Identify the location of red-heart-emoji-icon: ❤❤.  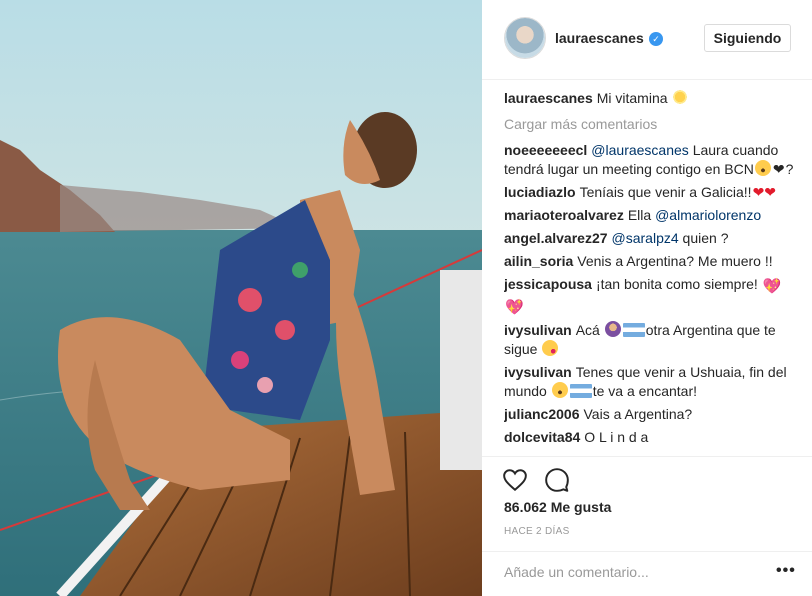
(764, 192).